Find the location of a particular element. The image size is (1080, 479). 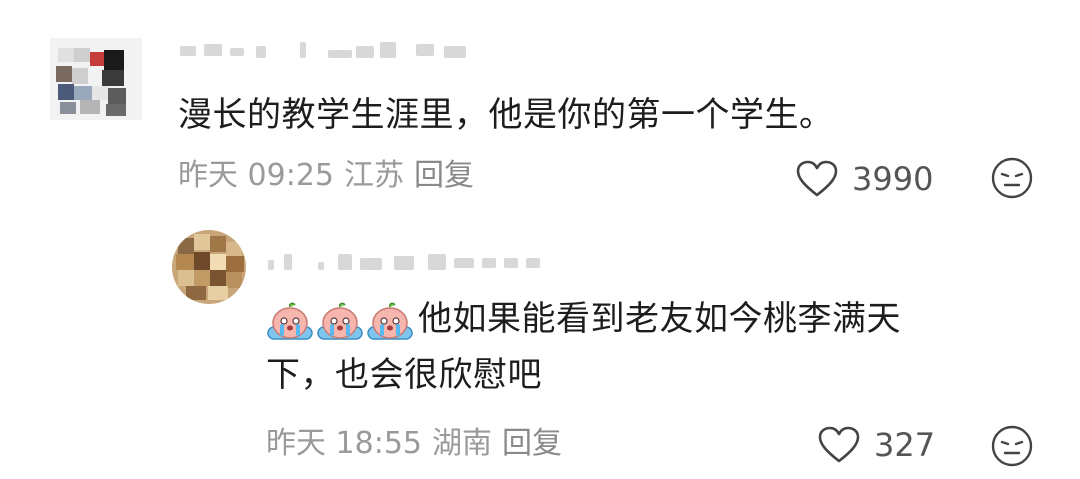

comment-meta: 昨天 09:25 江苏 回复 is located at coordinates (331, 176).